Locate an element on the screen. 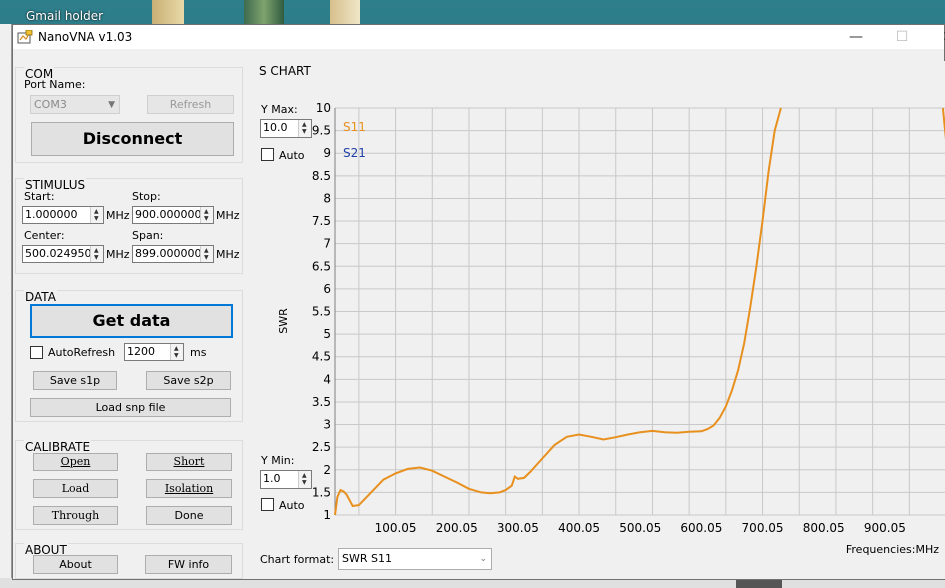  interval-input: 1200 ▲ ▼ is located at coordinates (154, 352).